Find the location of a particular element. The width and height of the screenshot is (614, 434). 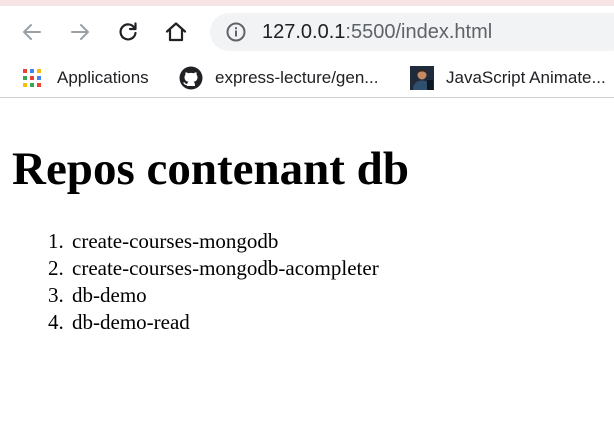

browser-toolbar: 127.0.0.1:5500/index.html is located at coordinates (307, 32).